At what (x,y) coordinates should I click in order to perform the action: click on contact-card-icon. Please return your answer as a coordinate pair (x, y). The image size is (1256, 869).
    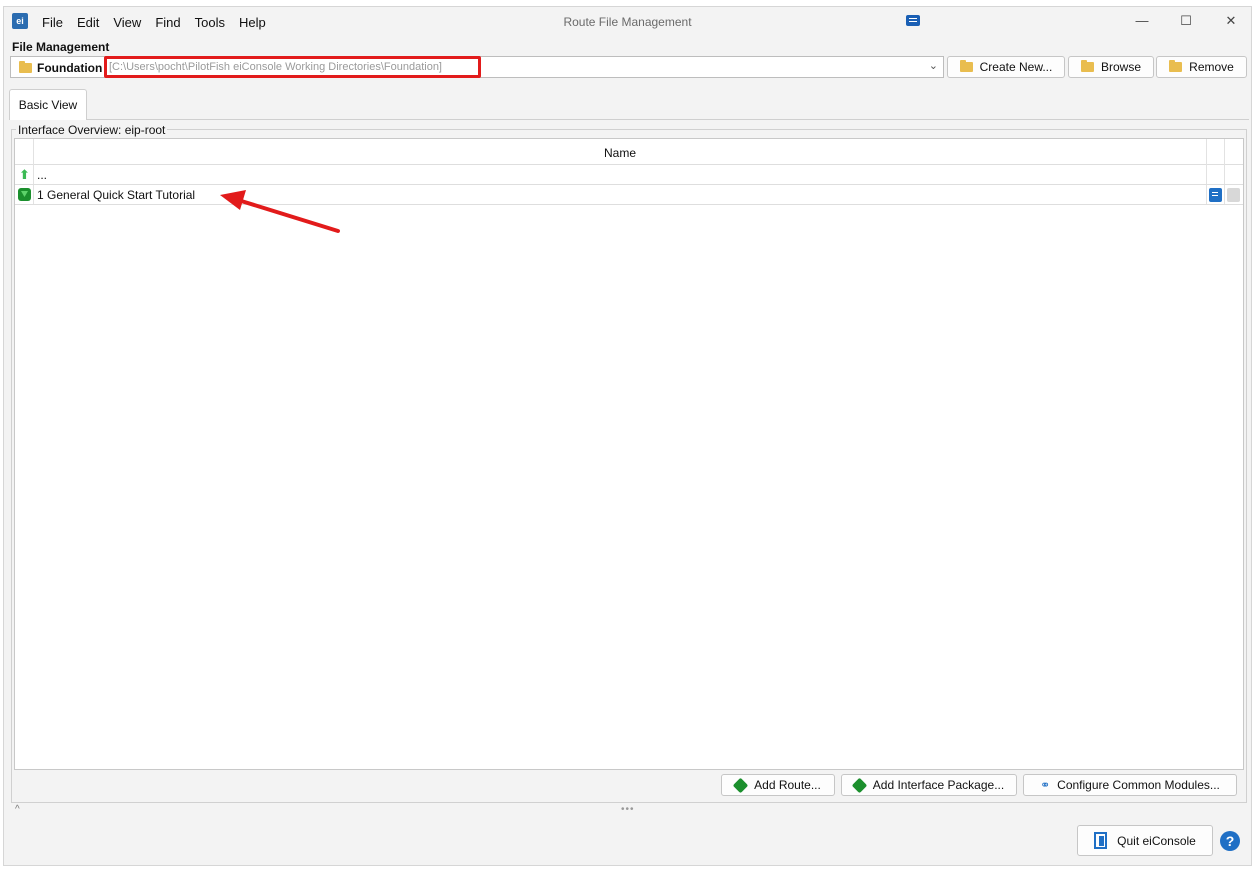
    Looking at the image, I should click on (913, 20).